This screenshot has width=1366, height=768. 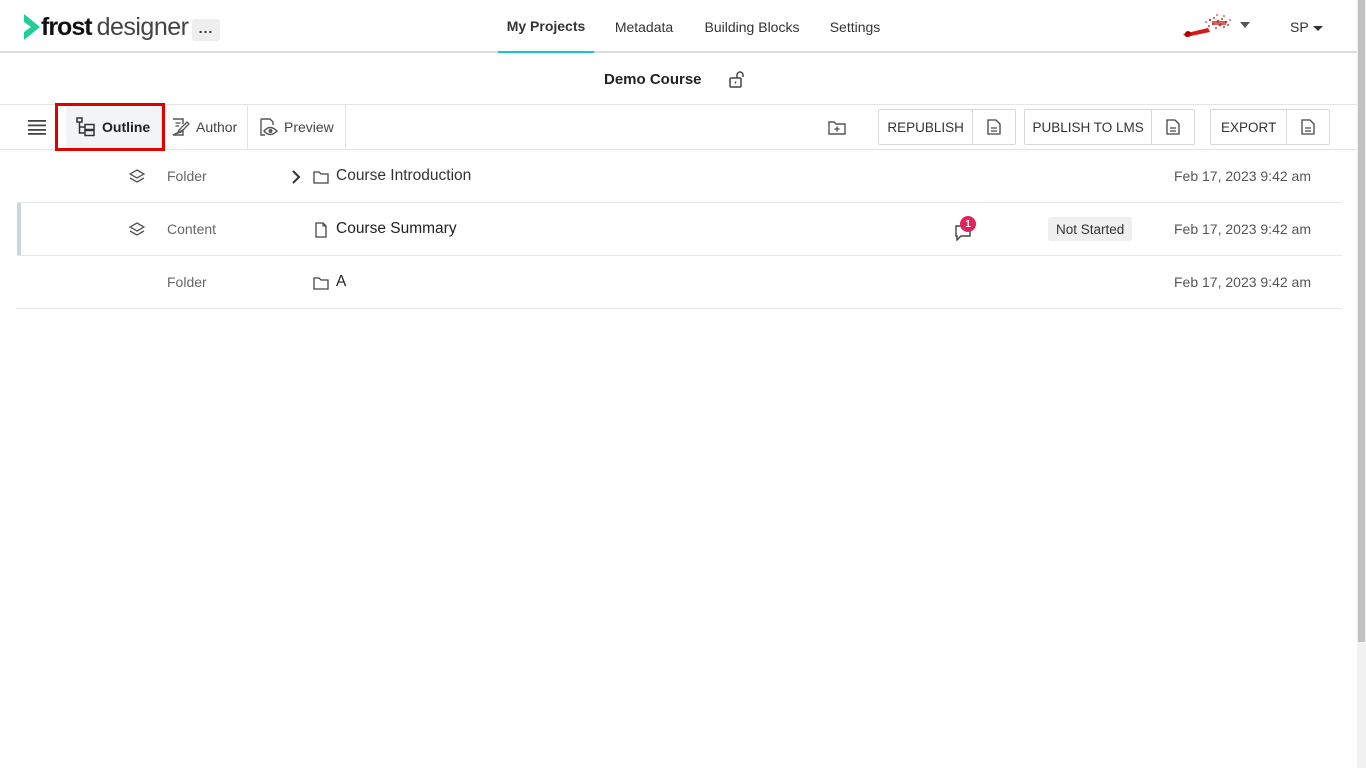 What do you see at coordinates (546, 26) in the screenshot?
I see `nav-my-projects: My Projects` at bounding box center [546, 26].